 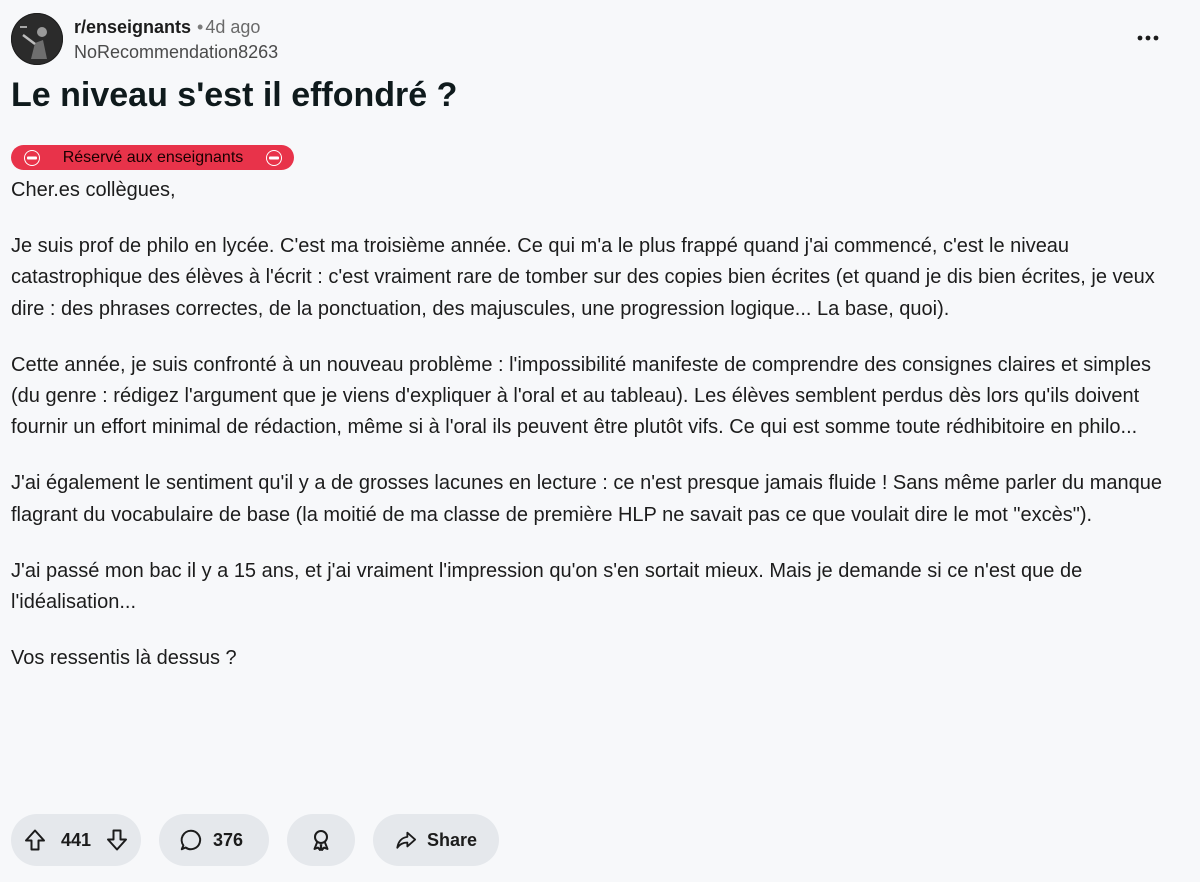 What do you see at coordinates (191, 840) in the screenshot?
I see `comment-icon` at bounding box center [191, 840].